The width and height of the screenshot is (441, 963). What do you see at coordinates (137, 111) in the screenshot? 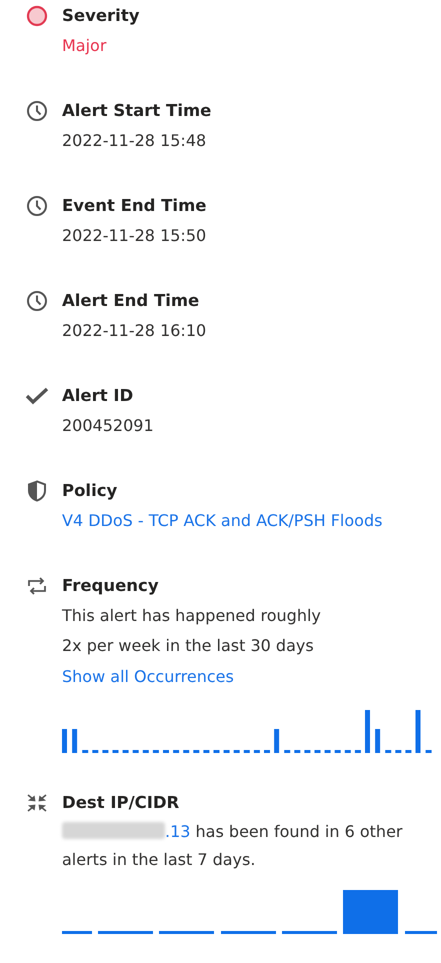
I see `field-label: Alert Start Time` at bounding box center [137, 111].